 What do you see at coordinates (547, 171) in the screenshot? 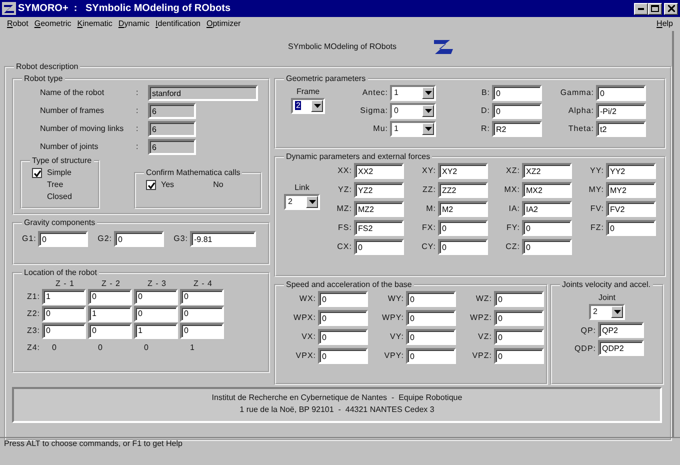
I see `text-field: XZ2` at bounding box center [547, 171].